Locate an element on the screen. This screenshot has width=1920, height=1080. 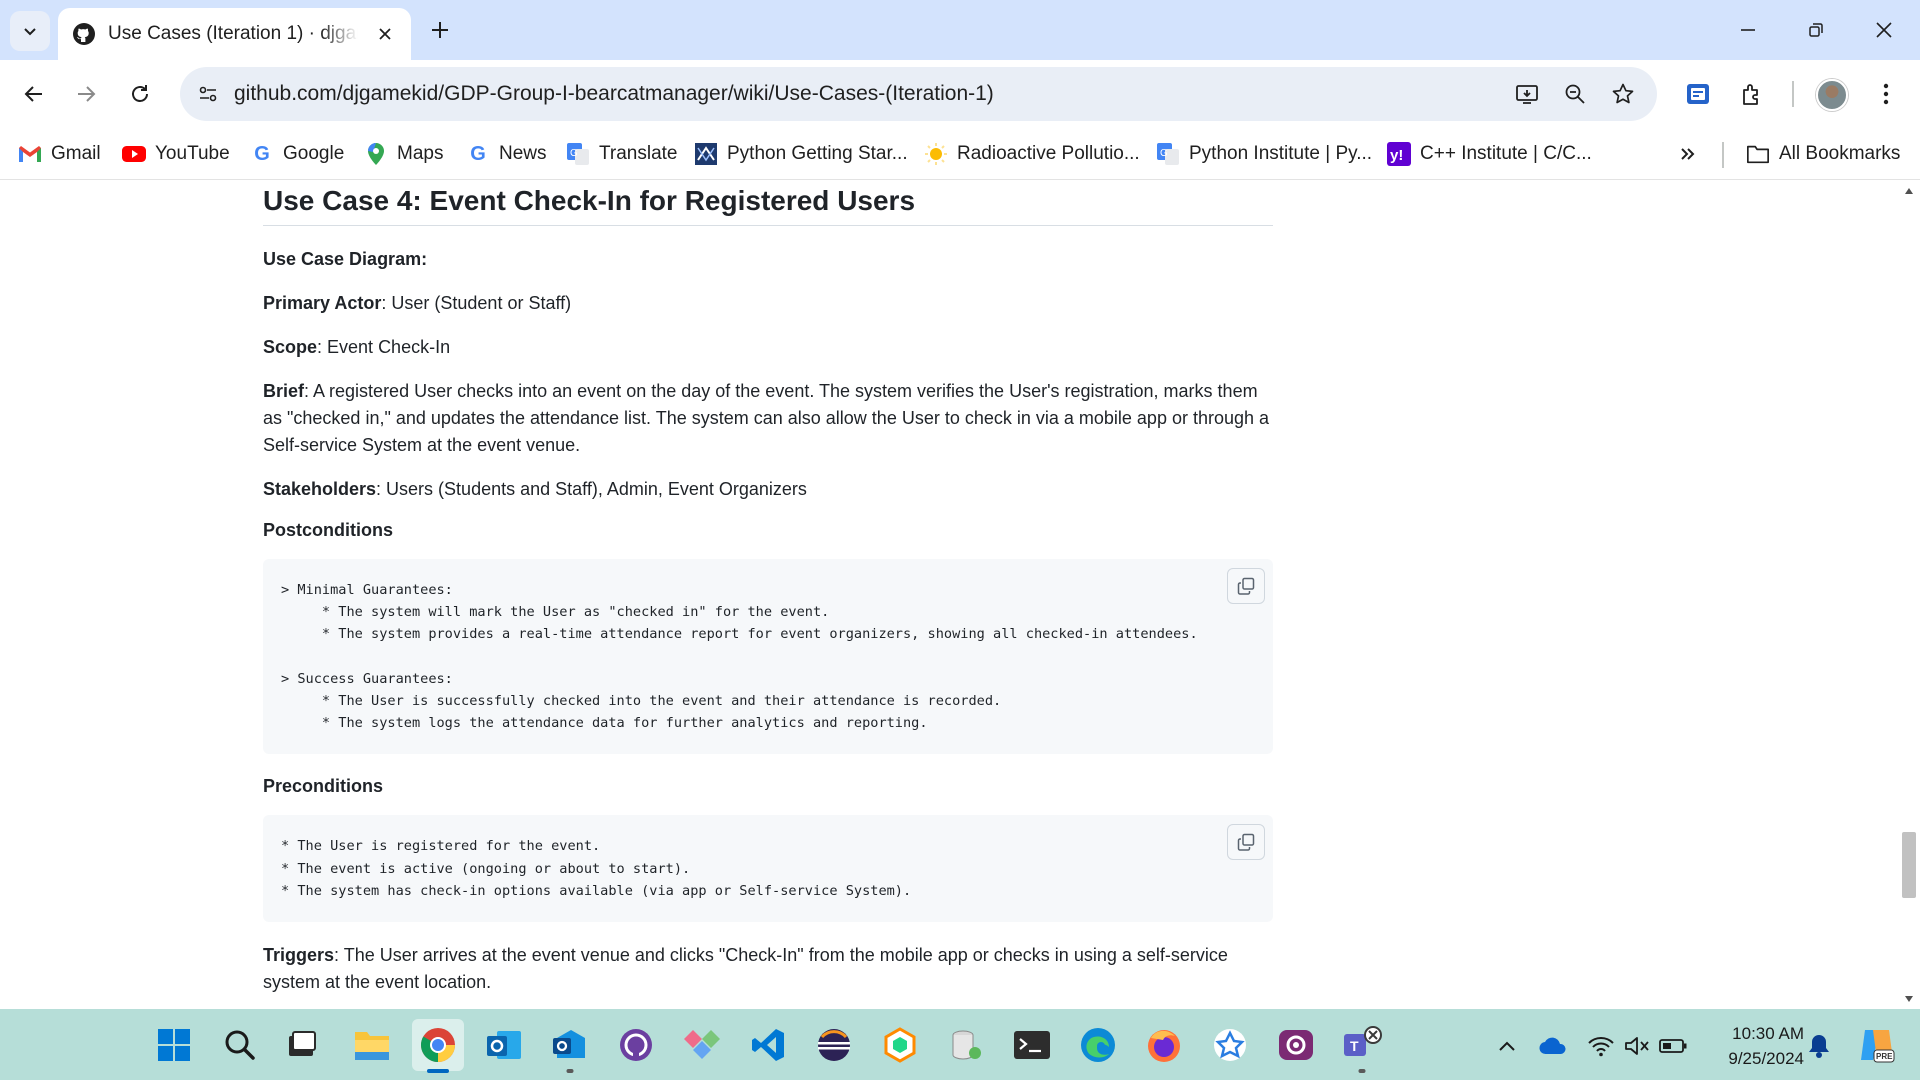
bookmark-gmail: Gmail is located at coordinates (59, 154).